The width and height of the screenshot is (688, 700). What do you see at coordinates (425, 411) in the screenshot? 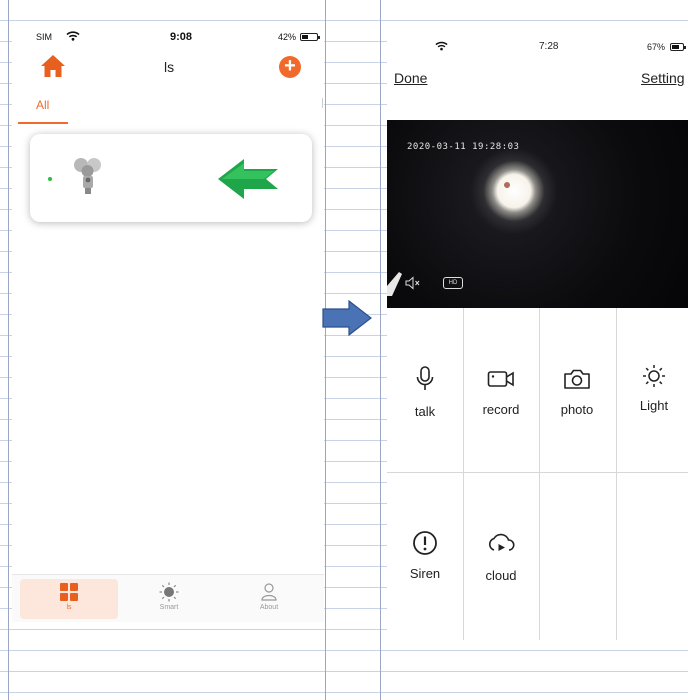
I see `talk-label: talk` at bounding box center [425, 411].